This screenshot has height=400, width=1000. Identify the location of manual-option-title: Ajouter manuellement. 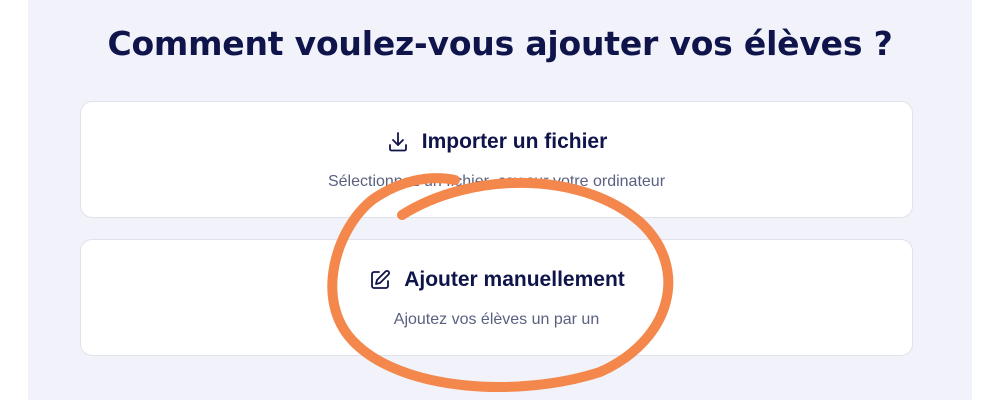
(514, 279).